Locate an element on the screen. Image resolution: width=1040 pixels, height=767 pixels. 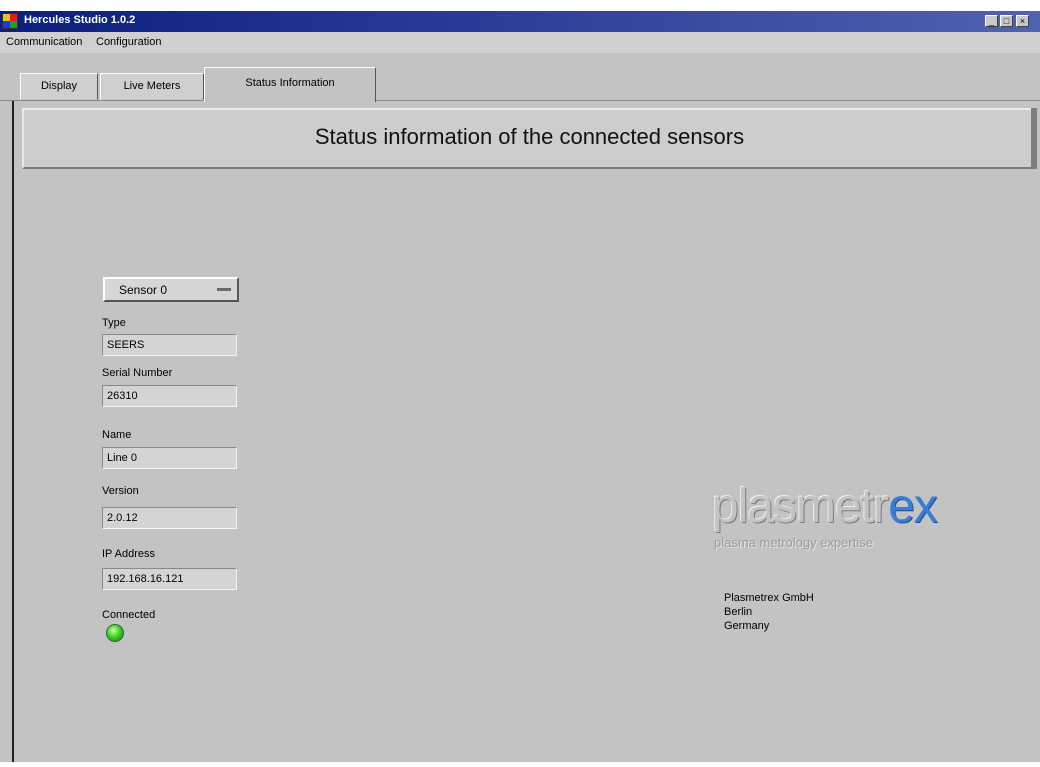
logo-text-main: plasmetr is located at coordinates (800, 506).